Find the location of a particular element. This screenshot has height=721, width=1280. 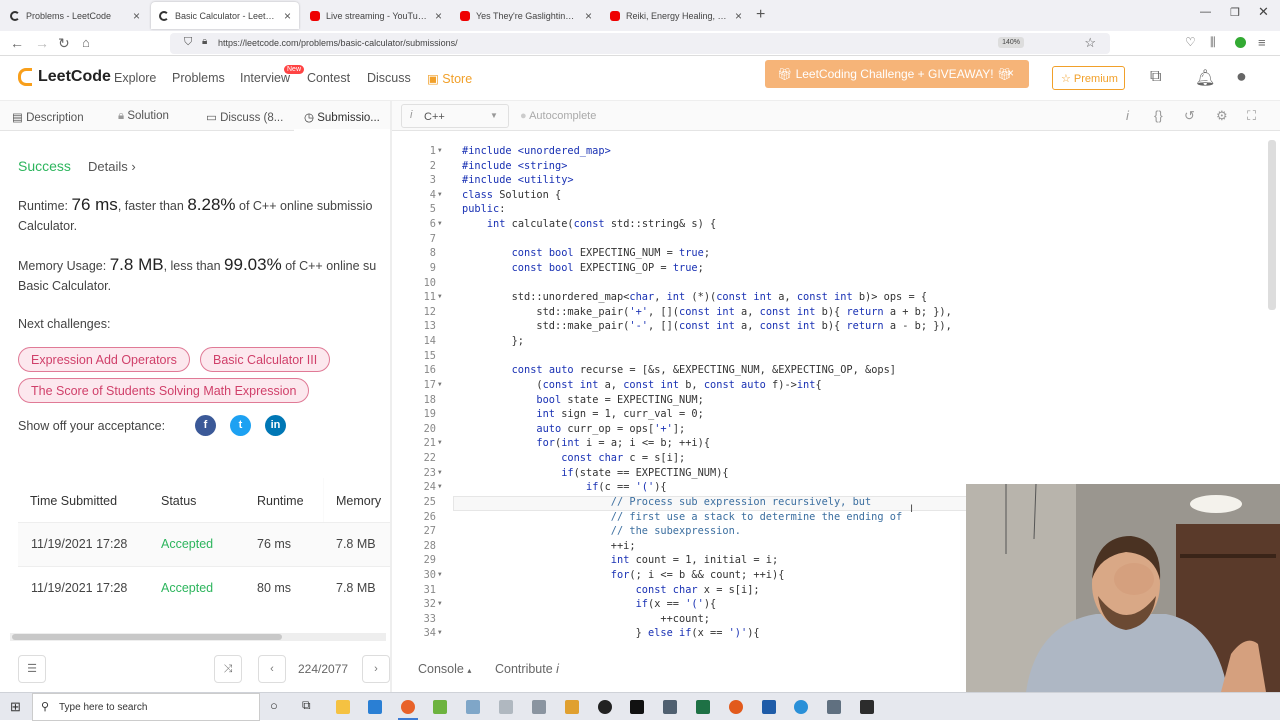

contribute-button: Contribute i is located at coordinates (527, 669).